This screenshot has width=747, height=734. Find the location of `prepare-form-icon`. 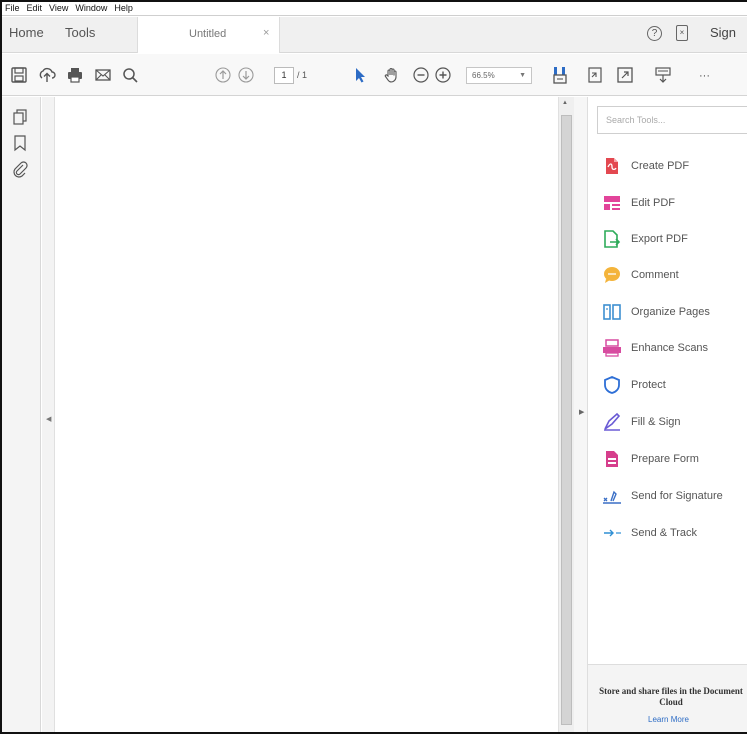

prepare-form-icon is located at coordinates (612, 459).